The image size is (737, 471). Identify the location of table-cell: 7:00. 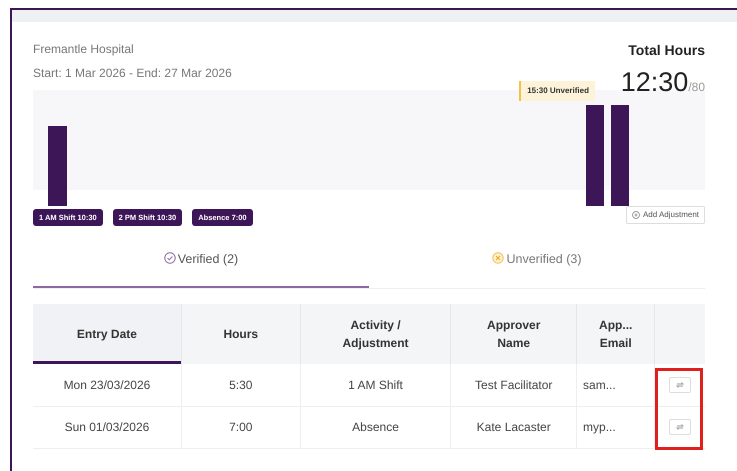
(240, 427).